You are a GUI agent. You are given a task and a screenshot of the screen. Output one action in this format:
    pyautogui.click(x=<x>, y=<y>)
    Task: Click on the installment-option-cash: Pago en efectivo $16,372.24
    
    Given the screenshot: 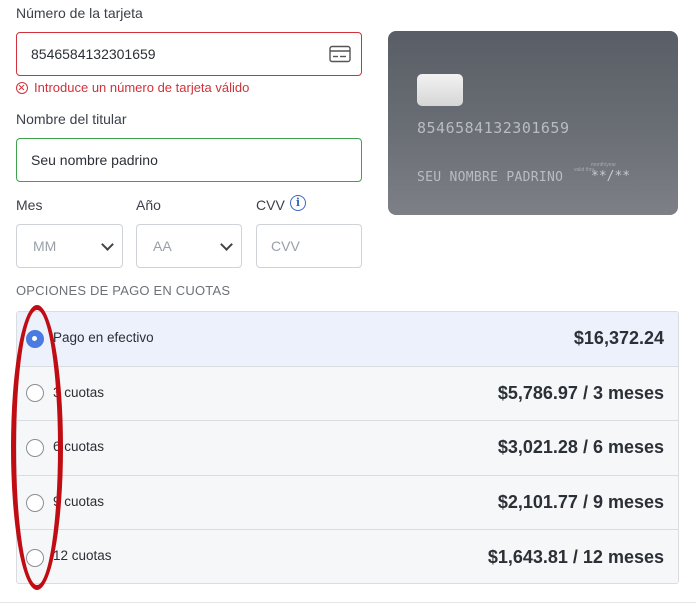 What is the action you would take?
    pyautogui.click(x=347, y=339)
    